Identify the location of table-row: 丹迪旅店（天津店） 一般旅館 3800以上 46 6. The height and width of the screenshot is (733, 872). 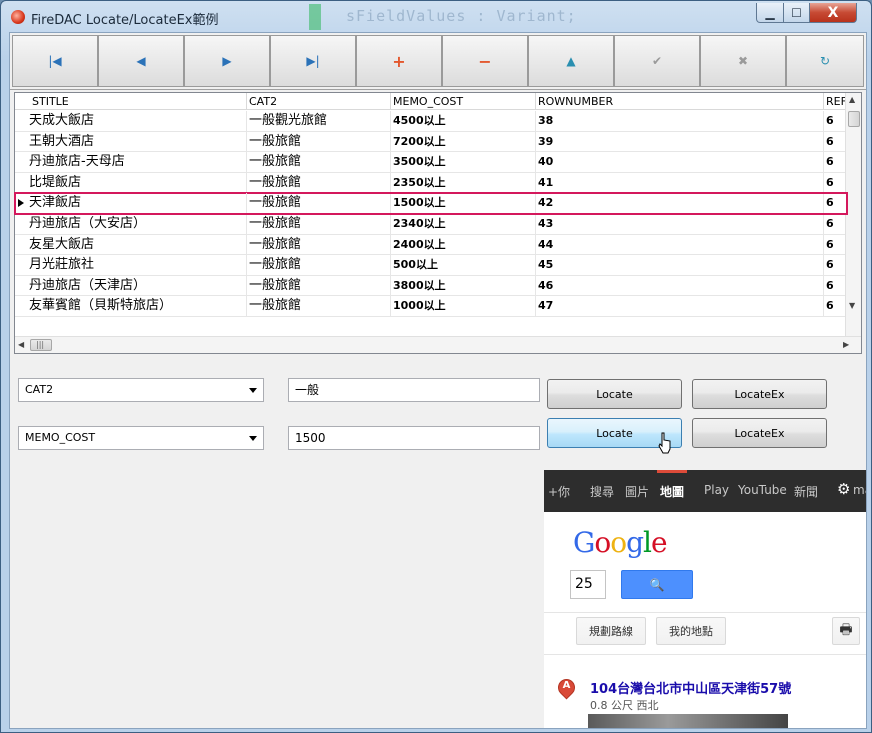
(431, 286).